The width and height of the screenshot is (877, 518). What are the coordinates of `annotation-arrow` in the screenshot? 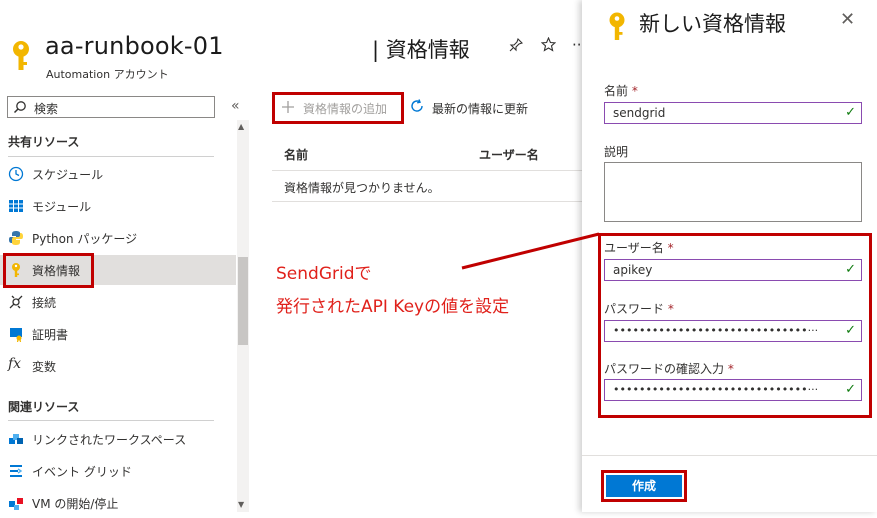 It's located at (530, 251).